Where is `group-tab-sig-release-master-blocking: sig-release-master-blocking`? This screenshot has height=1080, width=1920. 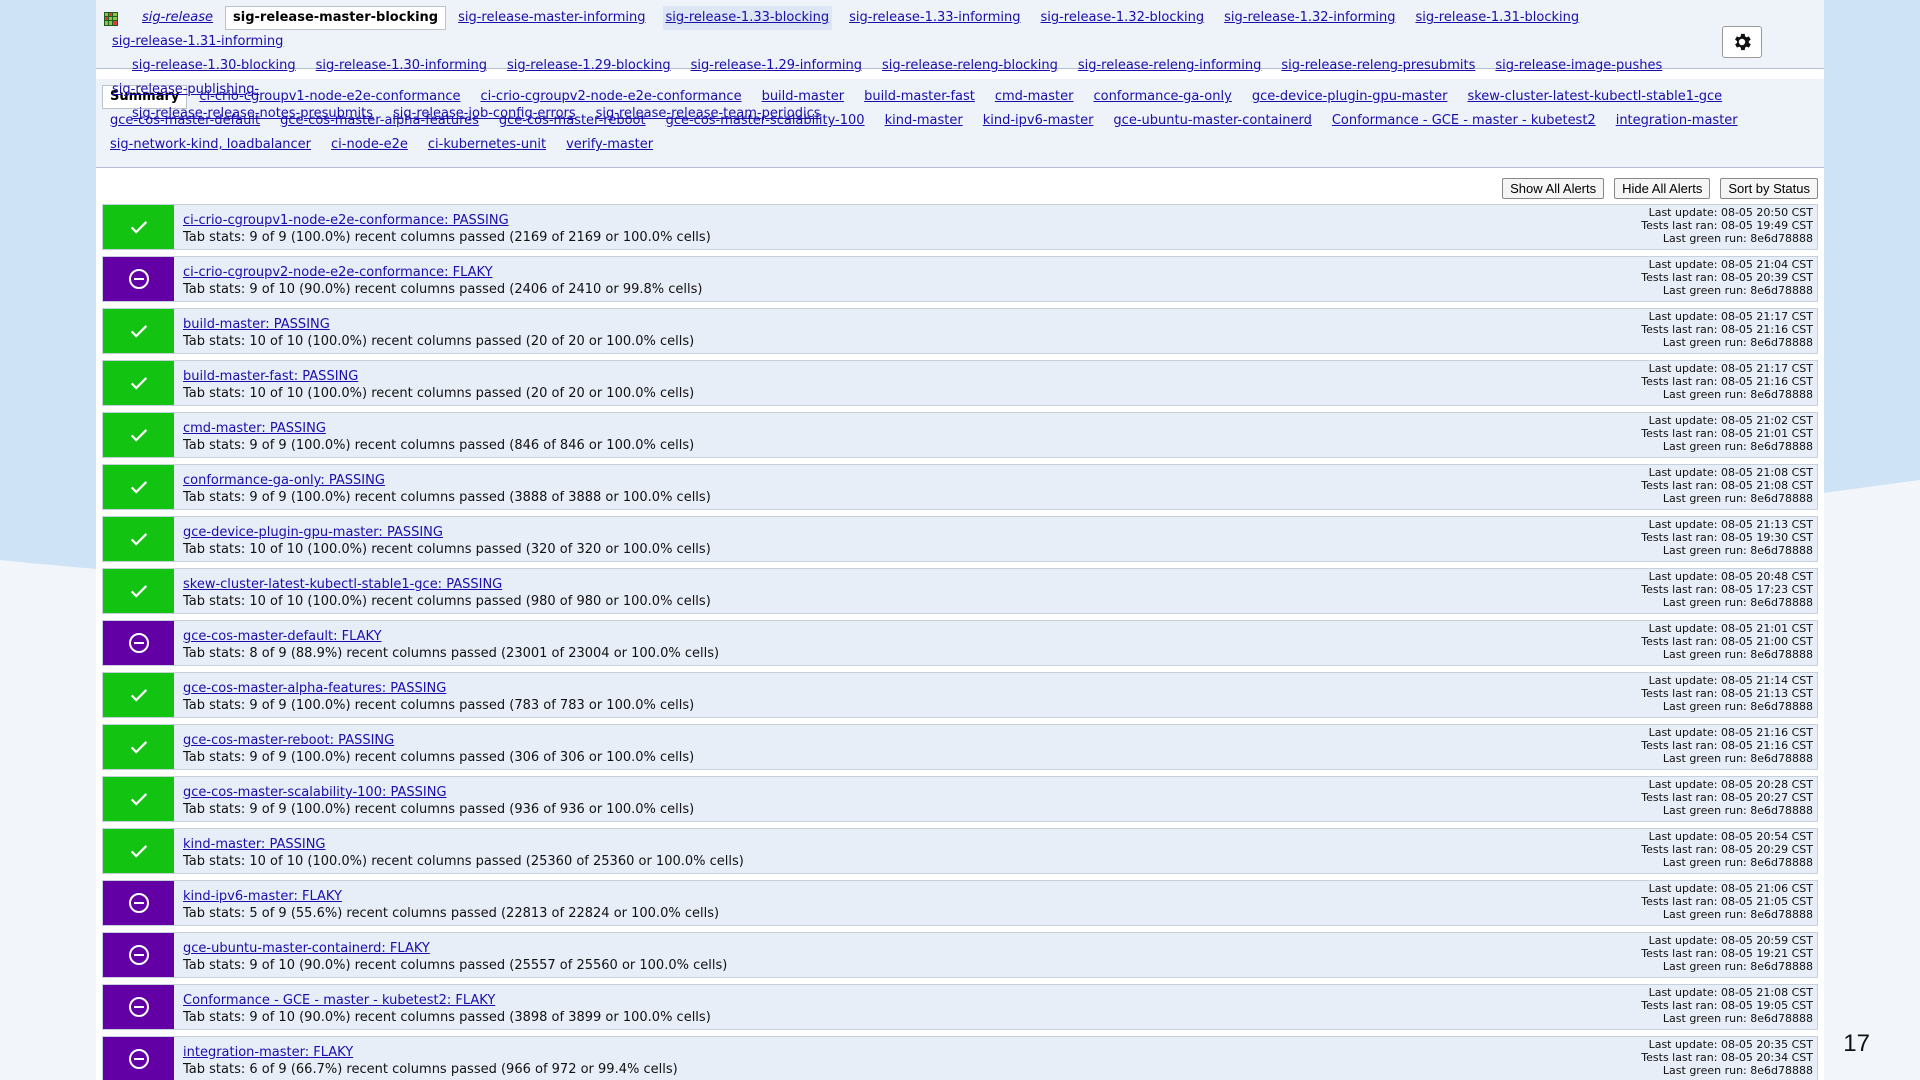
group-tab-sig-release-master-blocking: sig-release-master-blocking is located at coordinates (336, 18).